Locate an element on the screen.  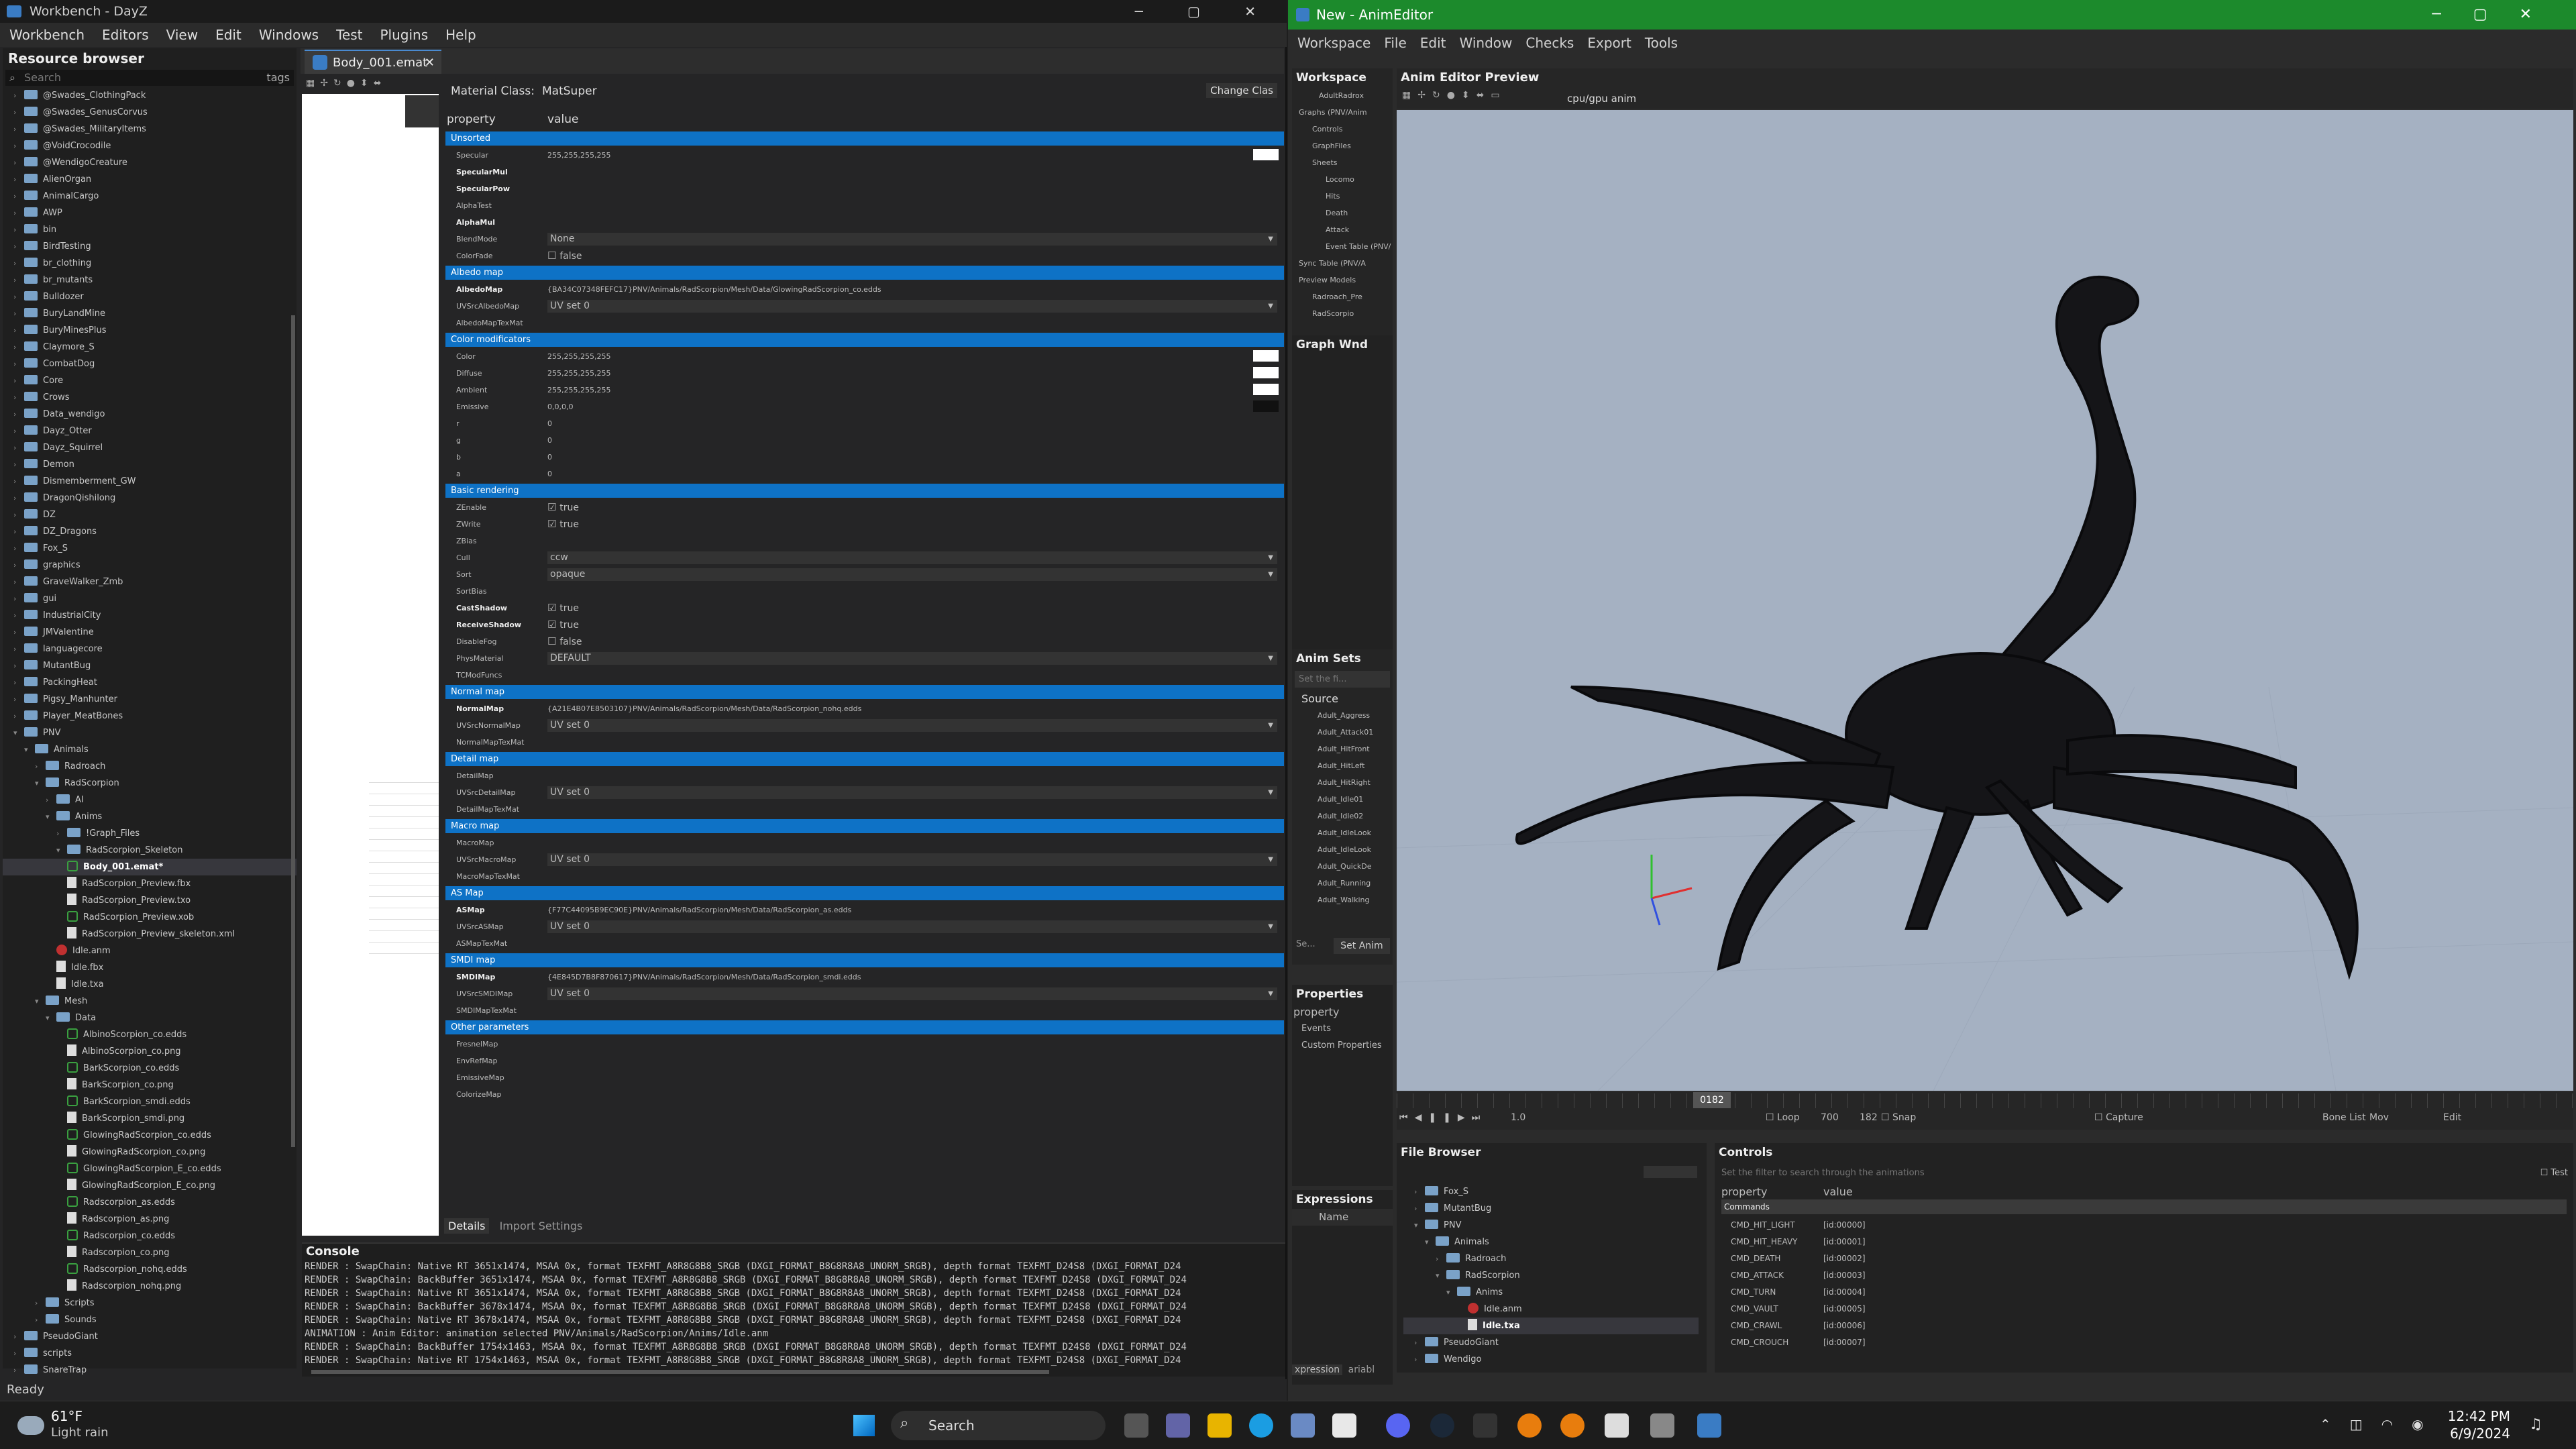
tree-item: › @VoidCrocodile is located at coordinates (150, 146).